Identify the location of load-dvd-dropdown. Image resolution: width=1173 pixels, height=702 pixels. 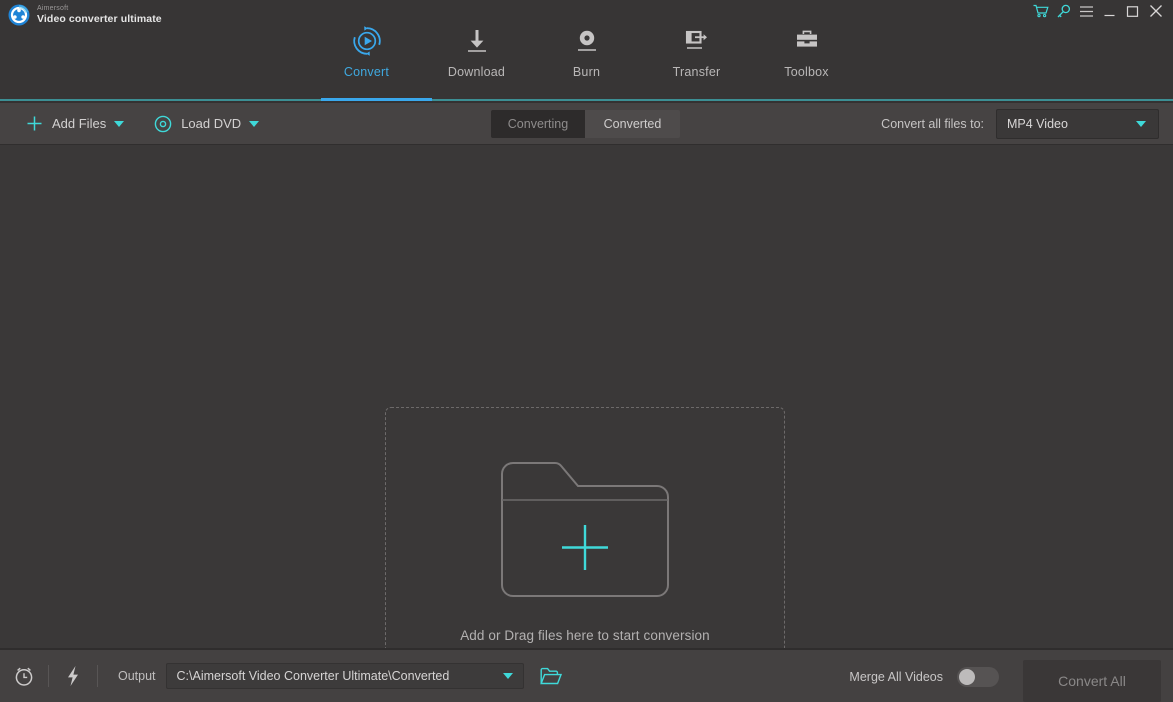
(254, 124).